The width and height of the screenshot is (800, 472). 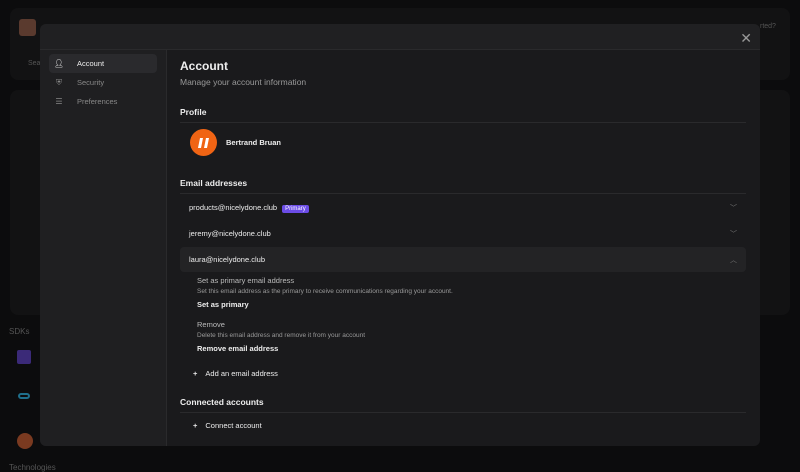 I want to click on connect-account-button: + Connect account, so click(x=463, y=425).